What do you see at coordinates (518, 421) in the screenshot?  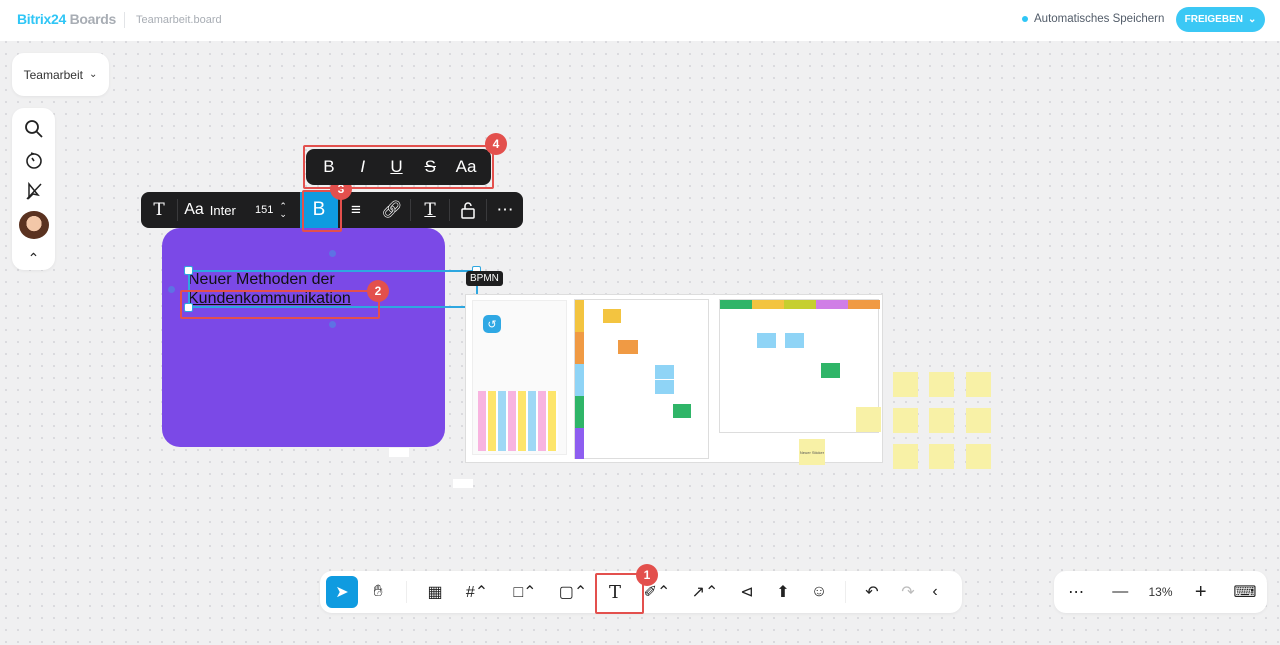 I see `legend-swatches` at bounding box center [518, 421].